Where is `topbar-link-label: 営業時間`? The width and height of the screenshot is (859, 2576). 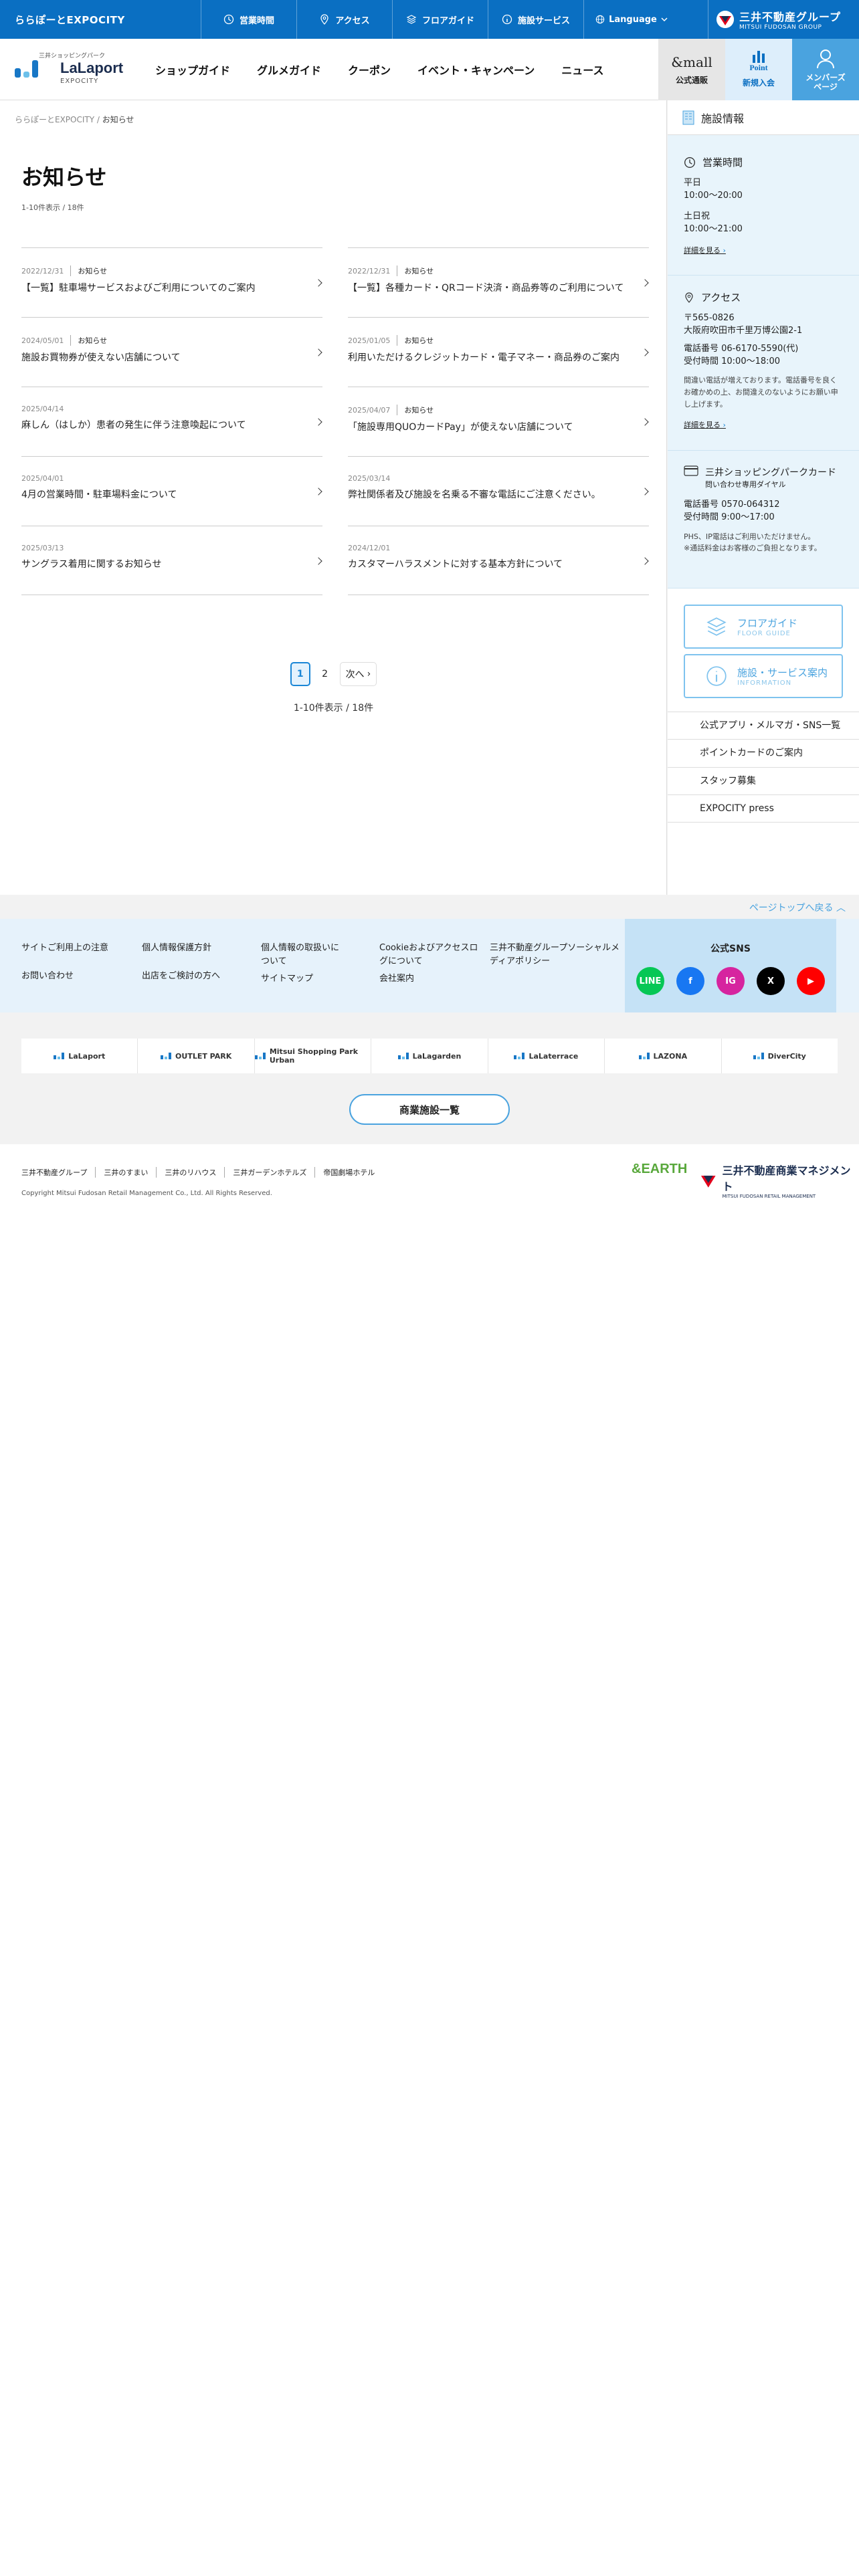 topbar-link-label: 営業時間 is located at coordinates (256, 20).